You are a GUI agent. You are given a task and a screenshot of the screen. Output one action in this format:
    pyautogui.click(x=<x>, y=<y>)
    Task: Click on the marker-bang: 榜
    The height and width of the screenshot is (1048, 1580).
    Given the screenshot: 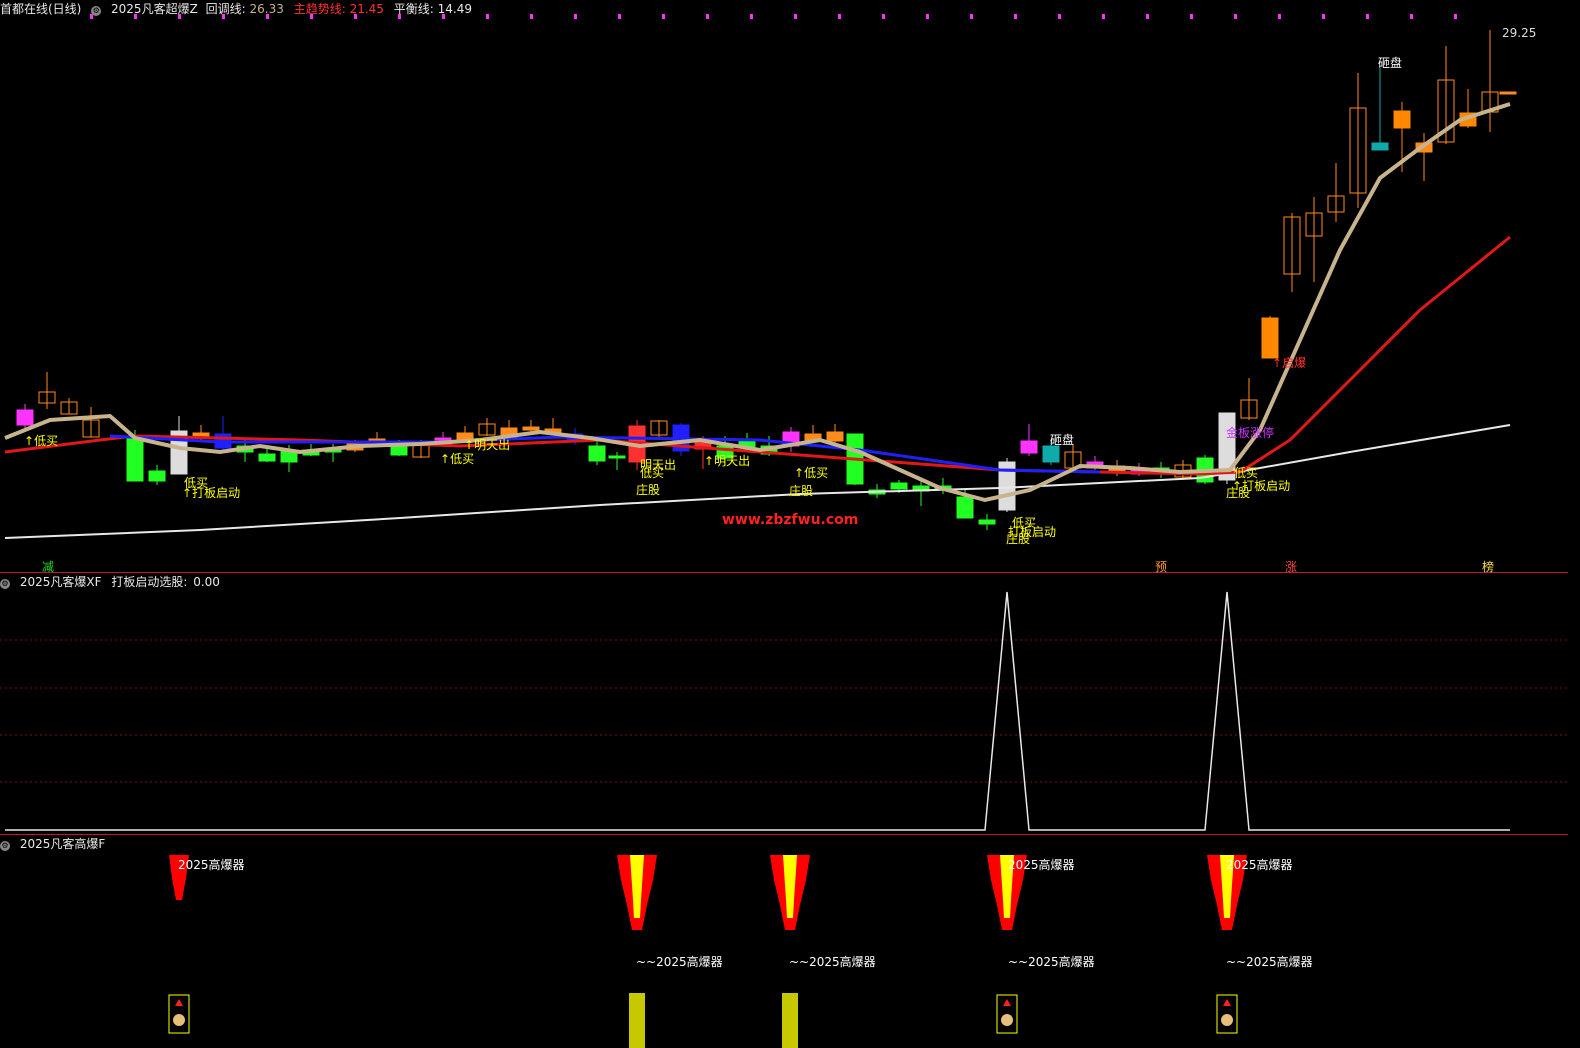 What is the action you would take?
    pyautogui.click(x=1488, y=567)
    